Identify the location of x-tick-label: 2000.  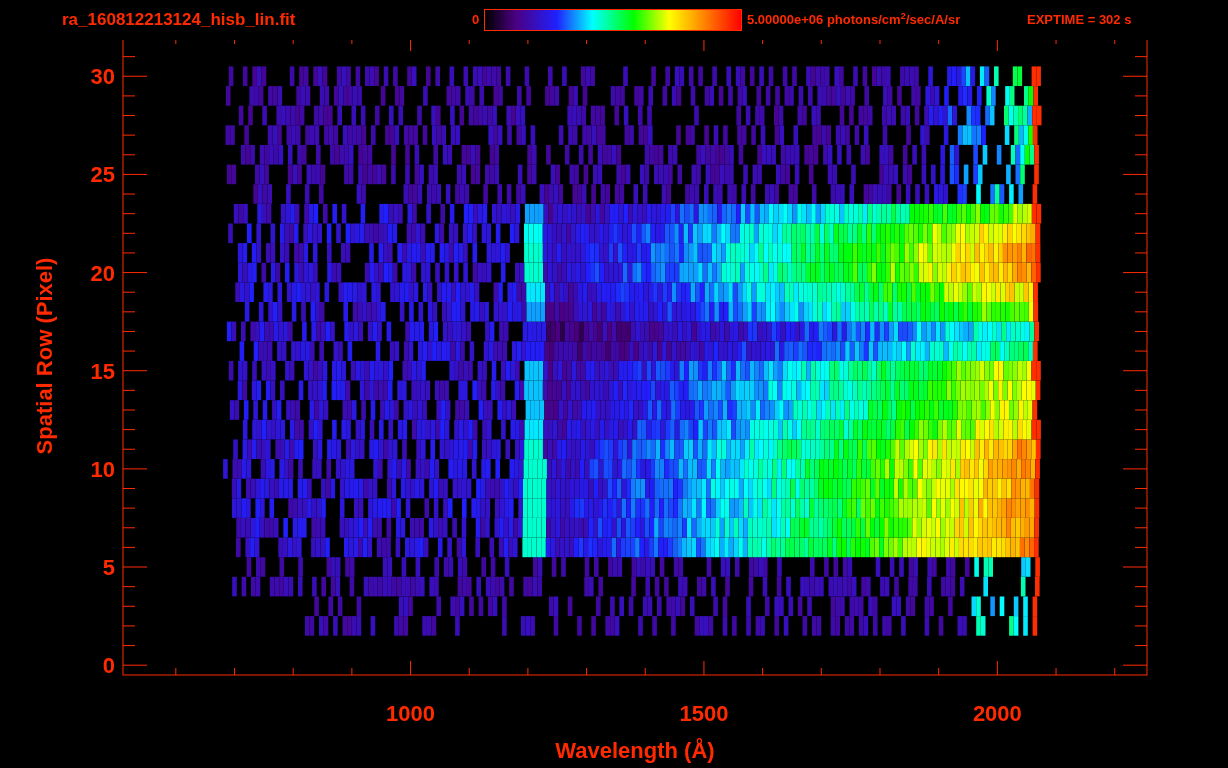
(997, 713).